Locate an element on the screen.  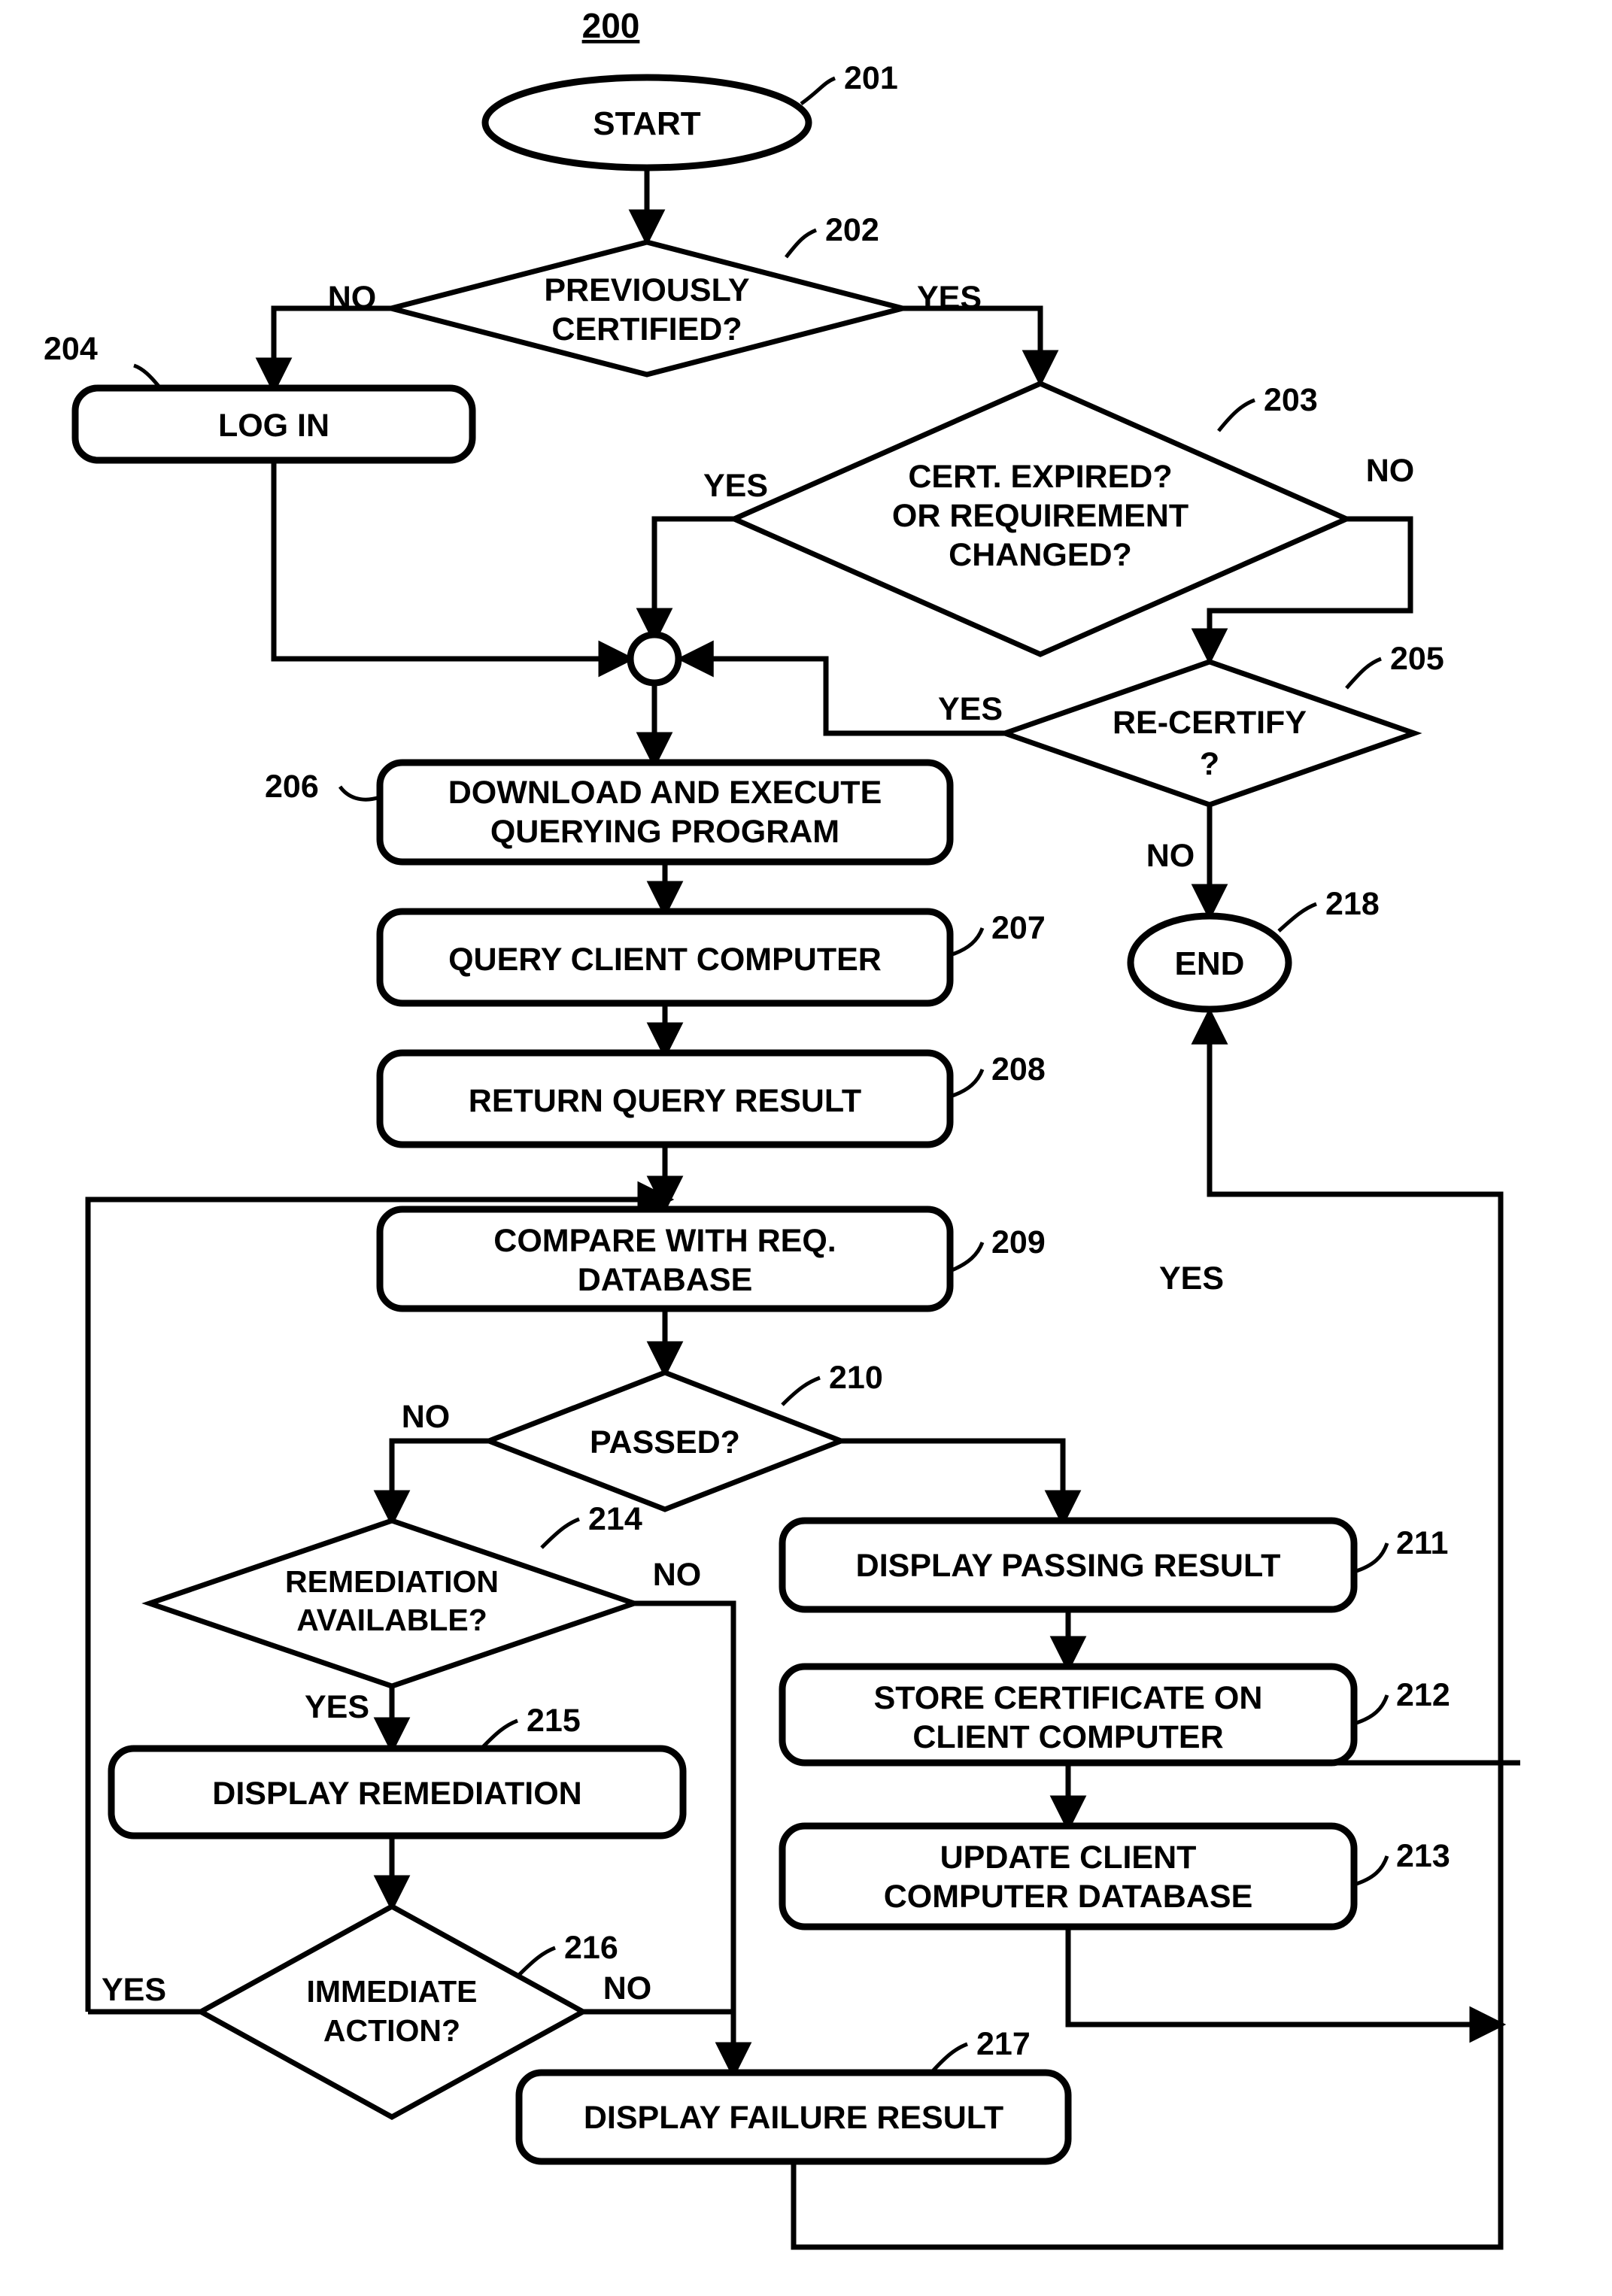
ref-208: 208 is located at coordinates (1019, 1069).